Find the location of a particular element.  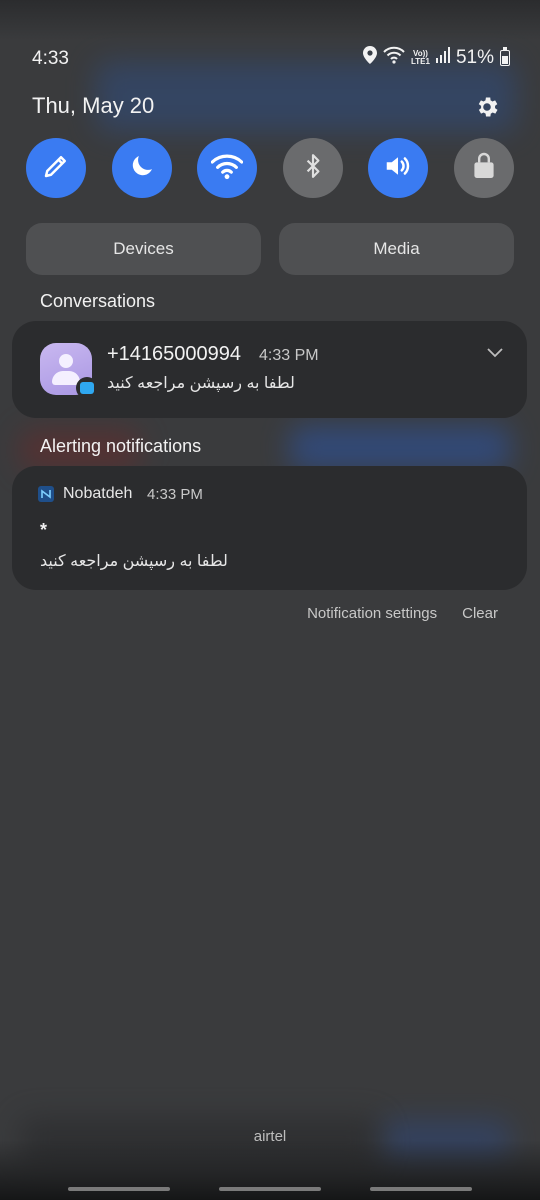

panel-buttons: Devices Media is located at coordinates (270, 249).